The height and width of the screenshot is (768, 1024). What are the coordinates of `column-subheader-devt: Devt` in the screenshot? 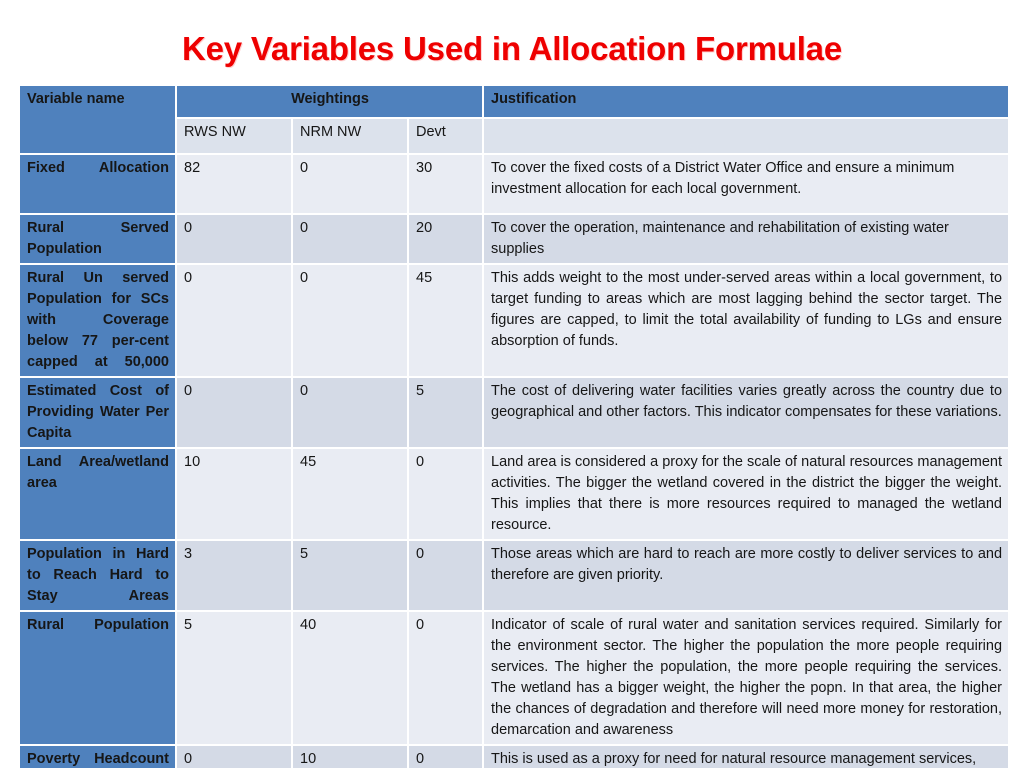 It's located at (446, 136).